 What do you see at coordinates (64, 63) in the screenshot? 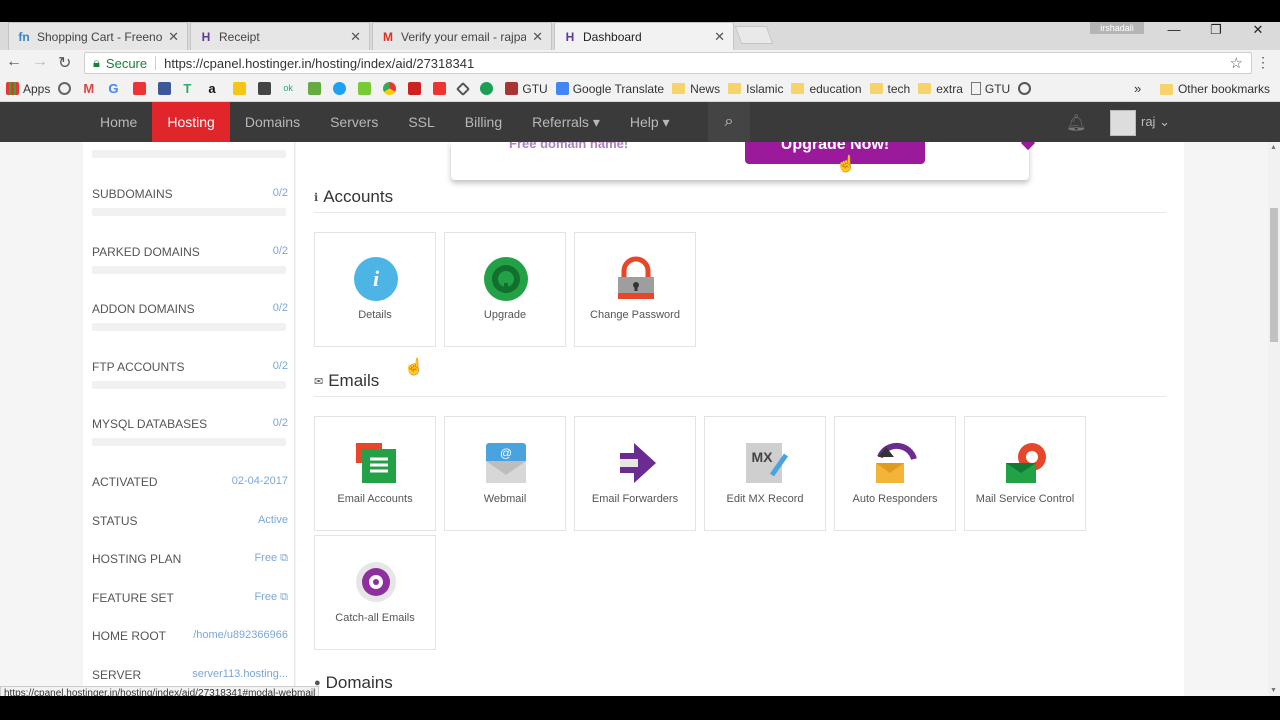
I see `reload-icon: ↻` at bounding box center [64, 63].